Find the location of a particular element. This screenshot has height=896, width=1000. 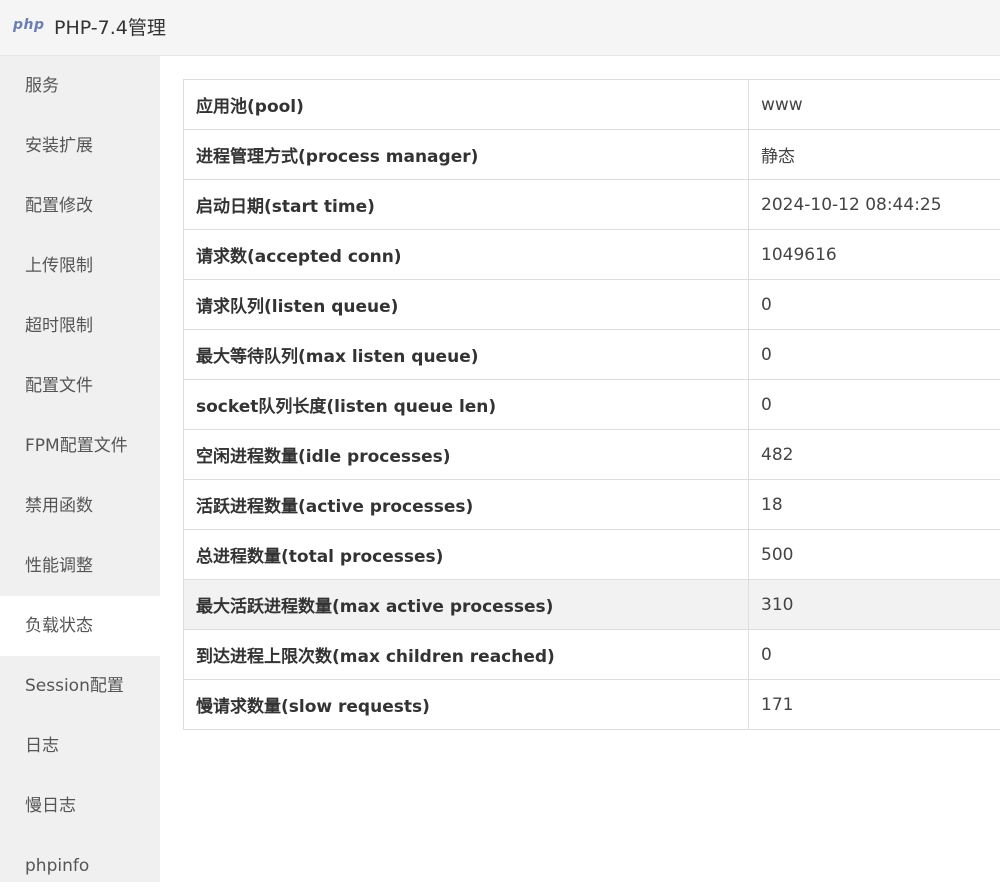

status-value: 482 is located at coordinates (874, 455).